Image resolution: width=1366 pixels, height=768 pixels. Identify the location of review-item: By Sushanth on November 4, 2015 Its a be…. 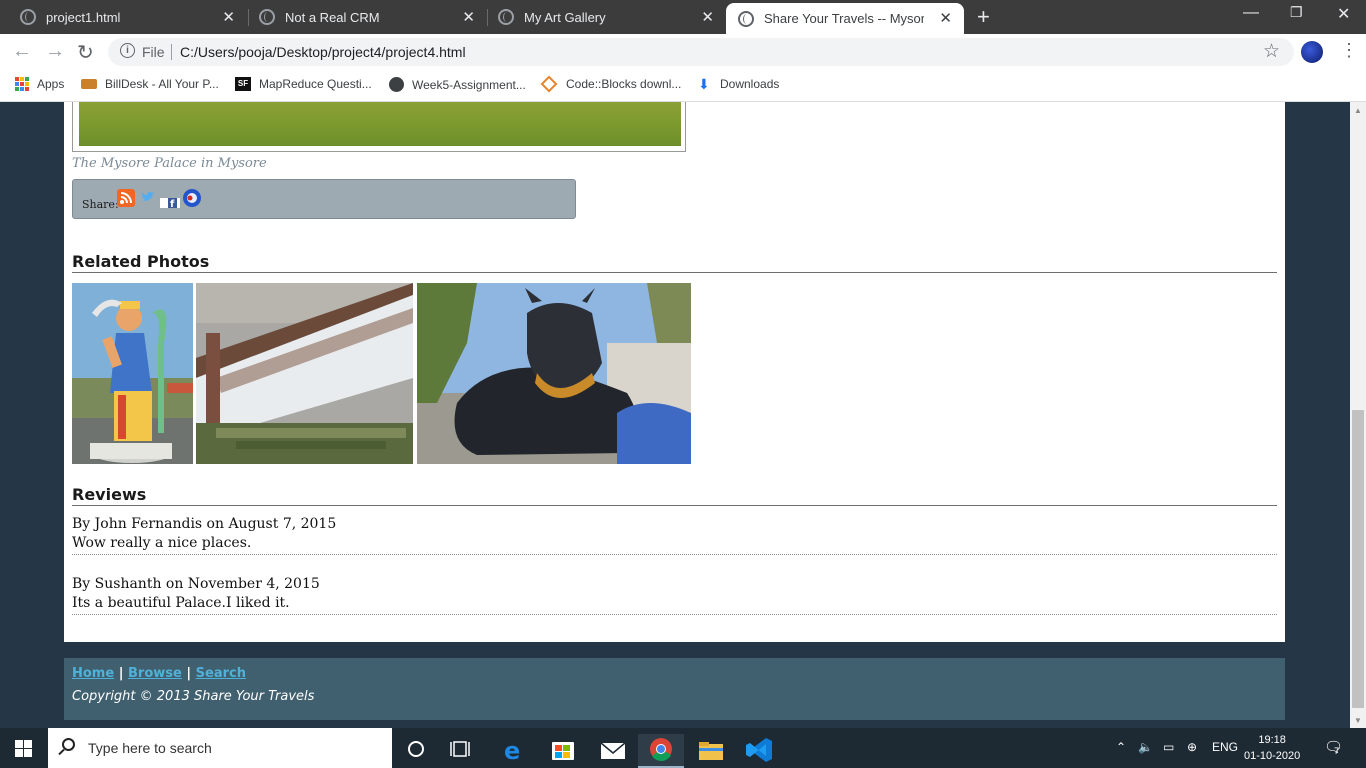
(674, 595).